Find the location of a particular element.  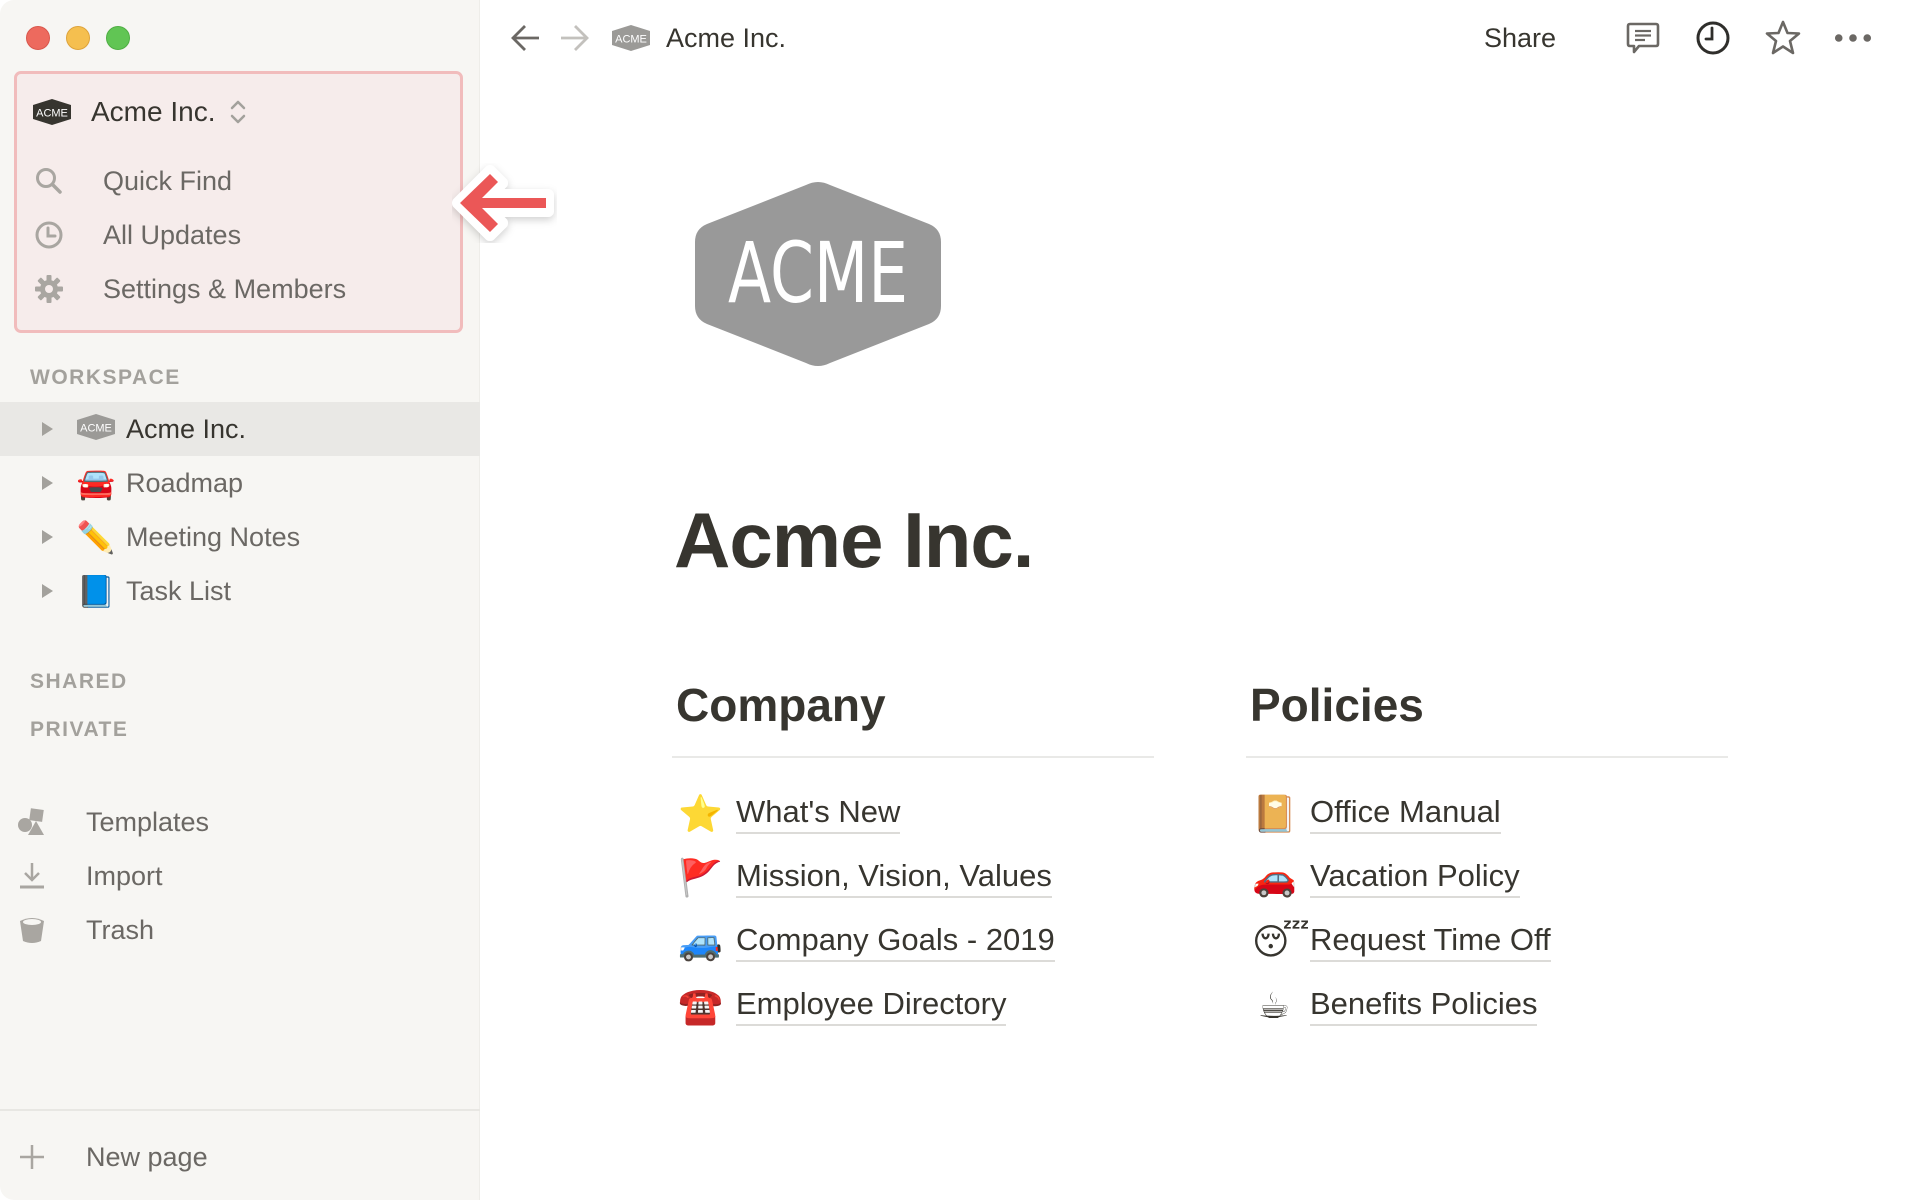

sidebar-page-meeting-notes: ✏️ Meeting Notes is located at coordinates (240, 537).